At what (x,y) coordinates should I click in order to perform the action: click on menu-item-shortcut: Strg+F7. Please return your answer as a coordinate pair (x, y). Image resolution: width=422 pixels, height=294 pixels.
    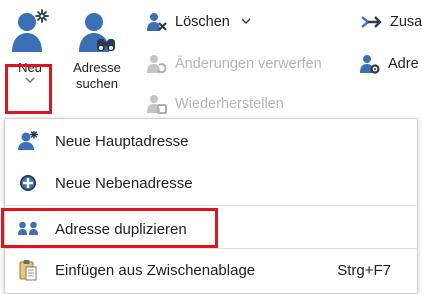
    Looking at the image, I should click on (364, 270).